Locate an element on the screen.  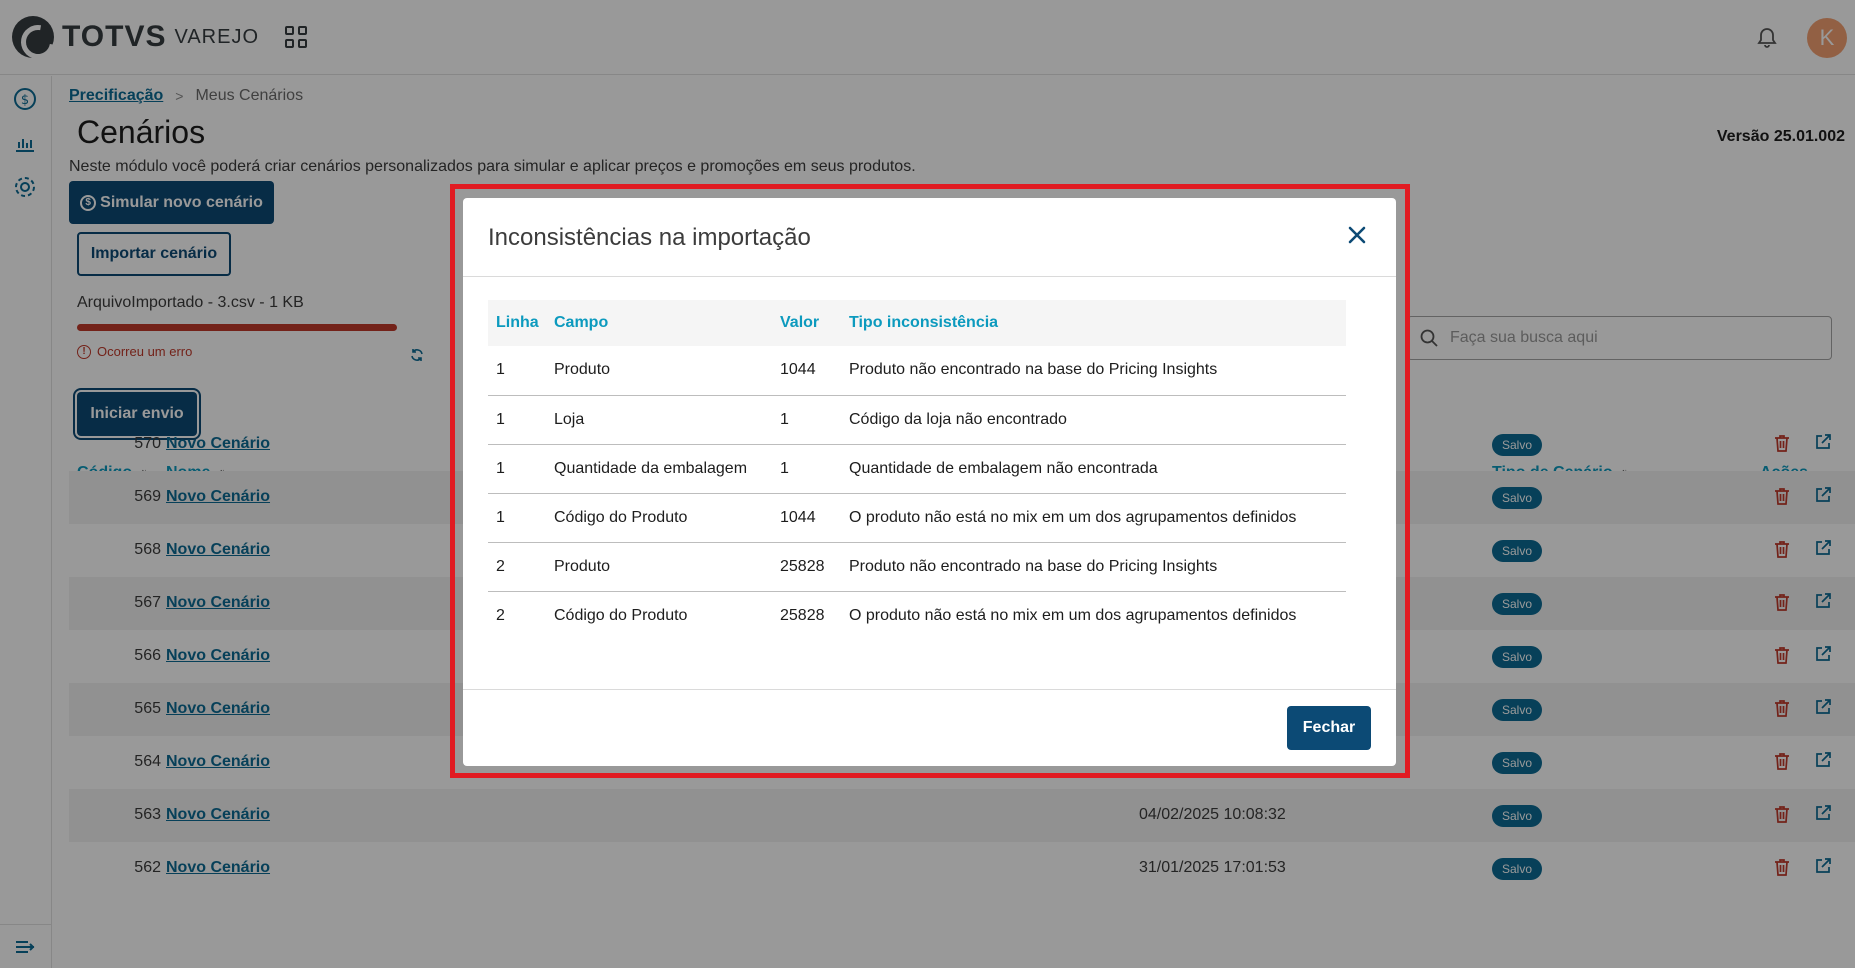
inconsistency-row: 1 Loja 1 Código da loja não encontrado is located at coordinates (917, 420).